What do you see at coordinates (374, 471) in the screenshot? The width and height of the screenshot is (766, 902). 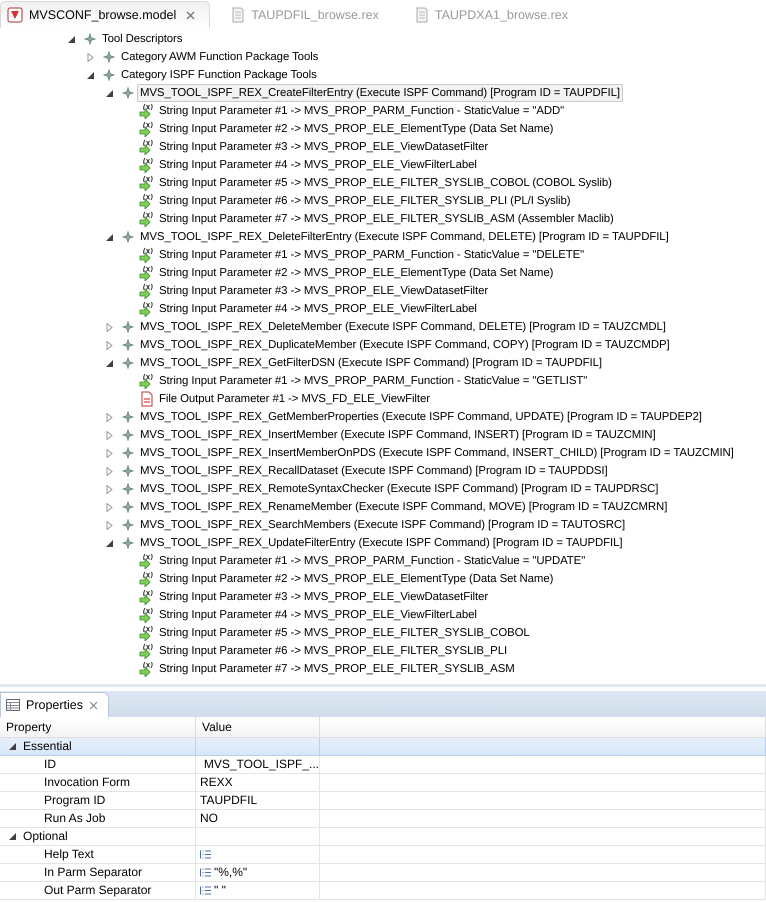 I see `tree-item: MVS_TOOL_ISPF_REX_RecallDataset (Execute ISPF Command) [Program ID = TAUPDDSI]` at bounding box center [374, 471].